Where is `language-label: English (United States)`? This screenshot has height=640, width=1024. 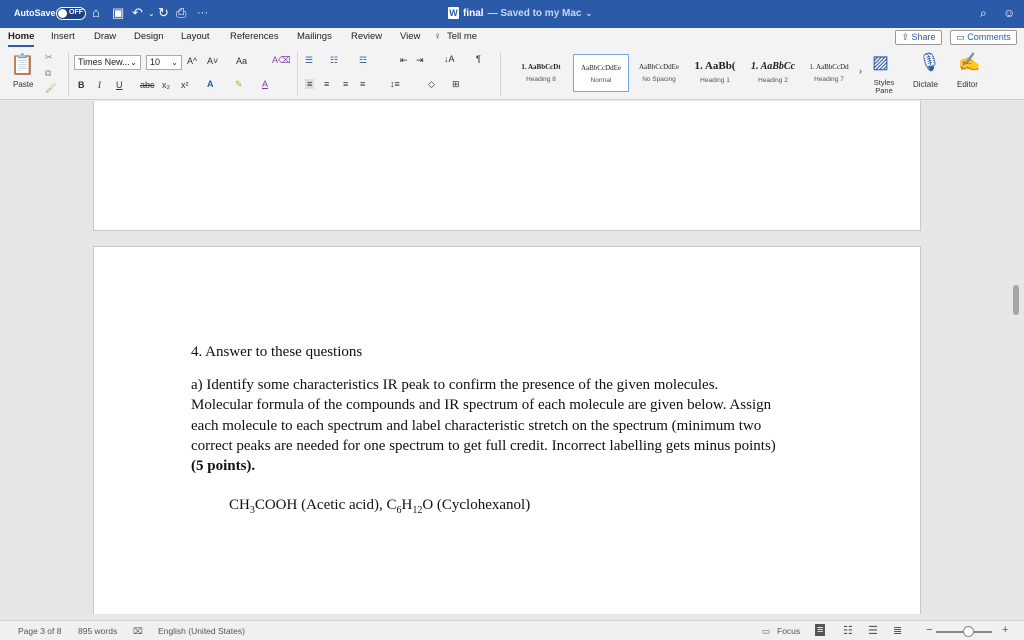
language-label: English (United States) is located at coordinates (201, 631).